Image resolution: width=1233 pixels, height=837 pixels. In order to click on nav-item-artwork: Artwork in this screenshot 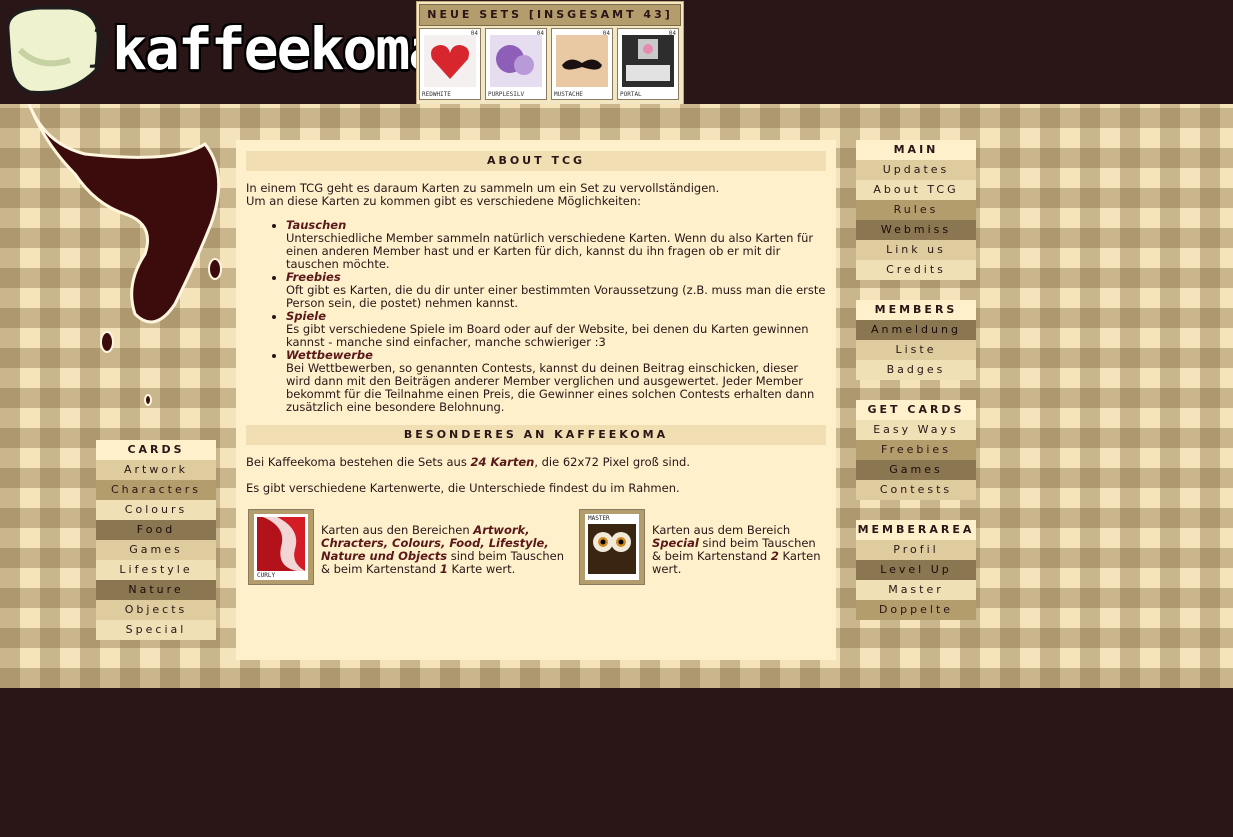, I will do `click(156, 470)`.